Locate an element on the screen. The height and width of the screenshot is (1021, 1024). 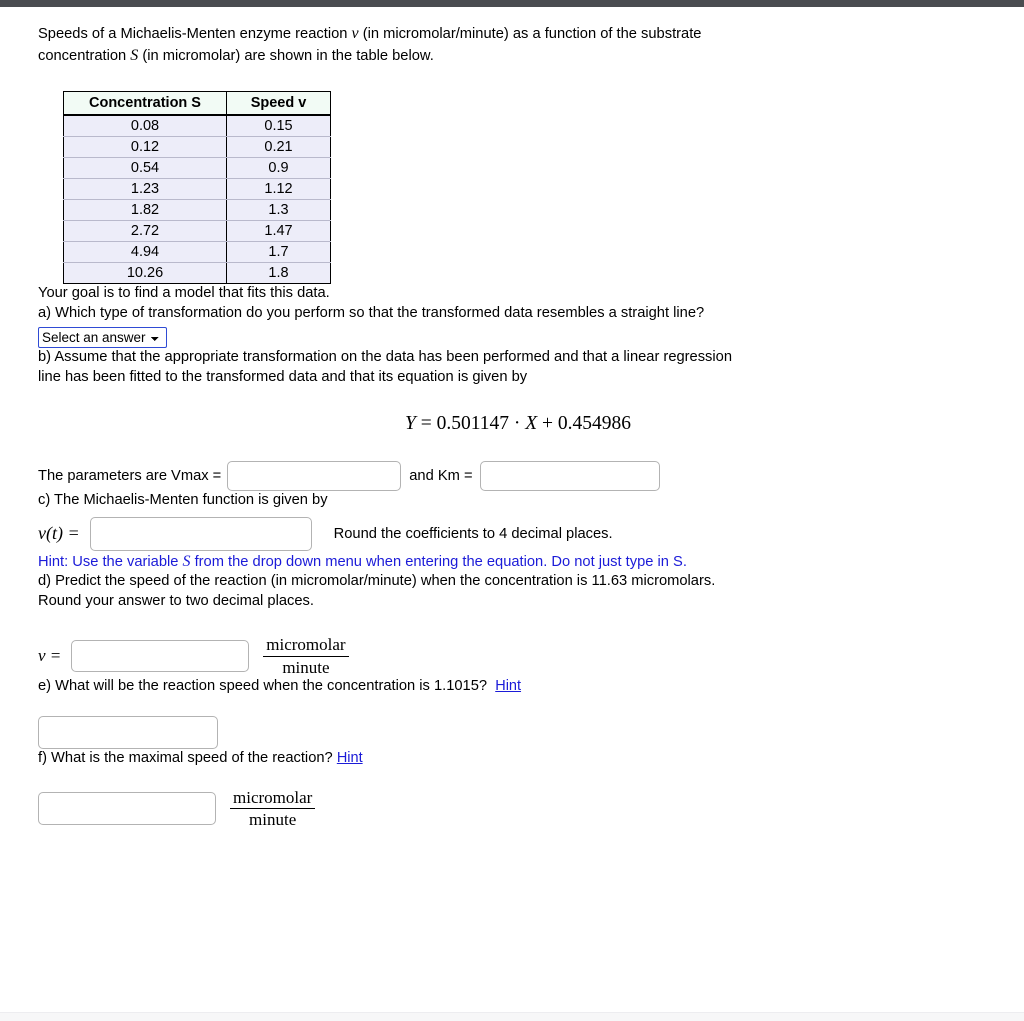
cell-concentration: 1.23 is located at coordinates (145, 189).